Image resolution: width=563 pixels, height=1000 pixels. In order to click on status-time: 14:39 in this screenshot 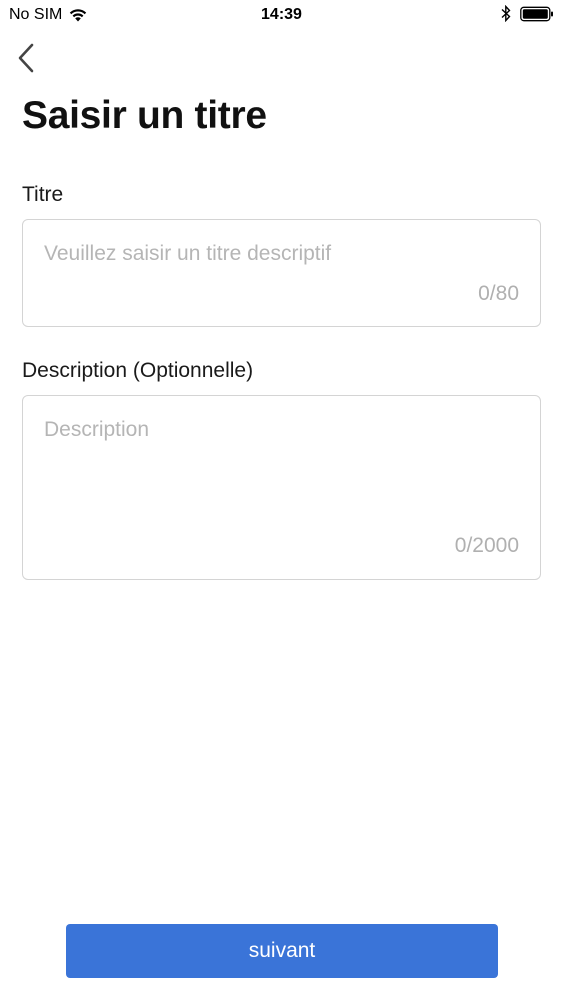, I will do `click(281, 14)`.